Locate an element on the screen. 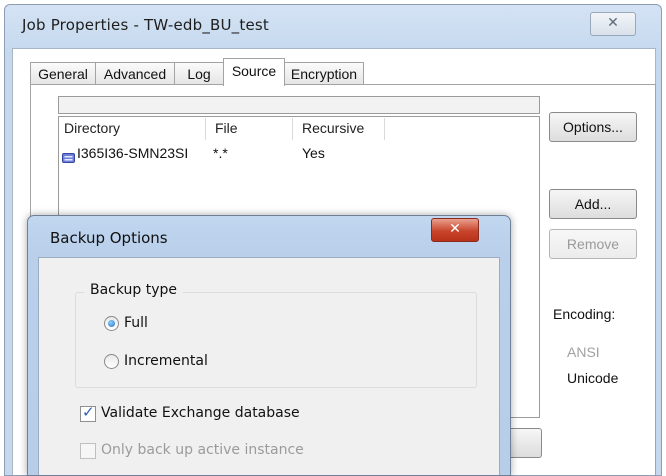 The height and width of the screenshot is (476, 666). row-file: *.* is located at coordinates (220, 153).